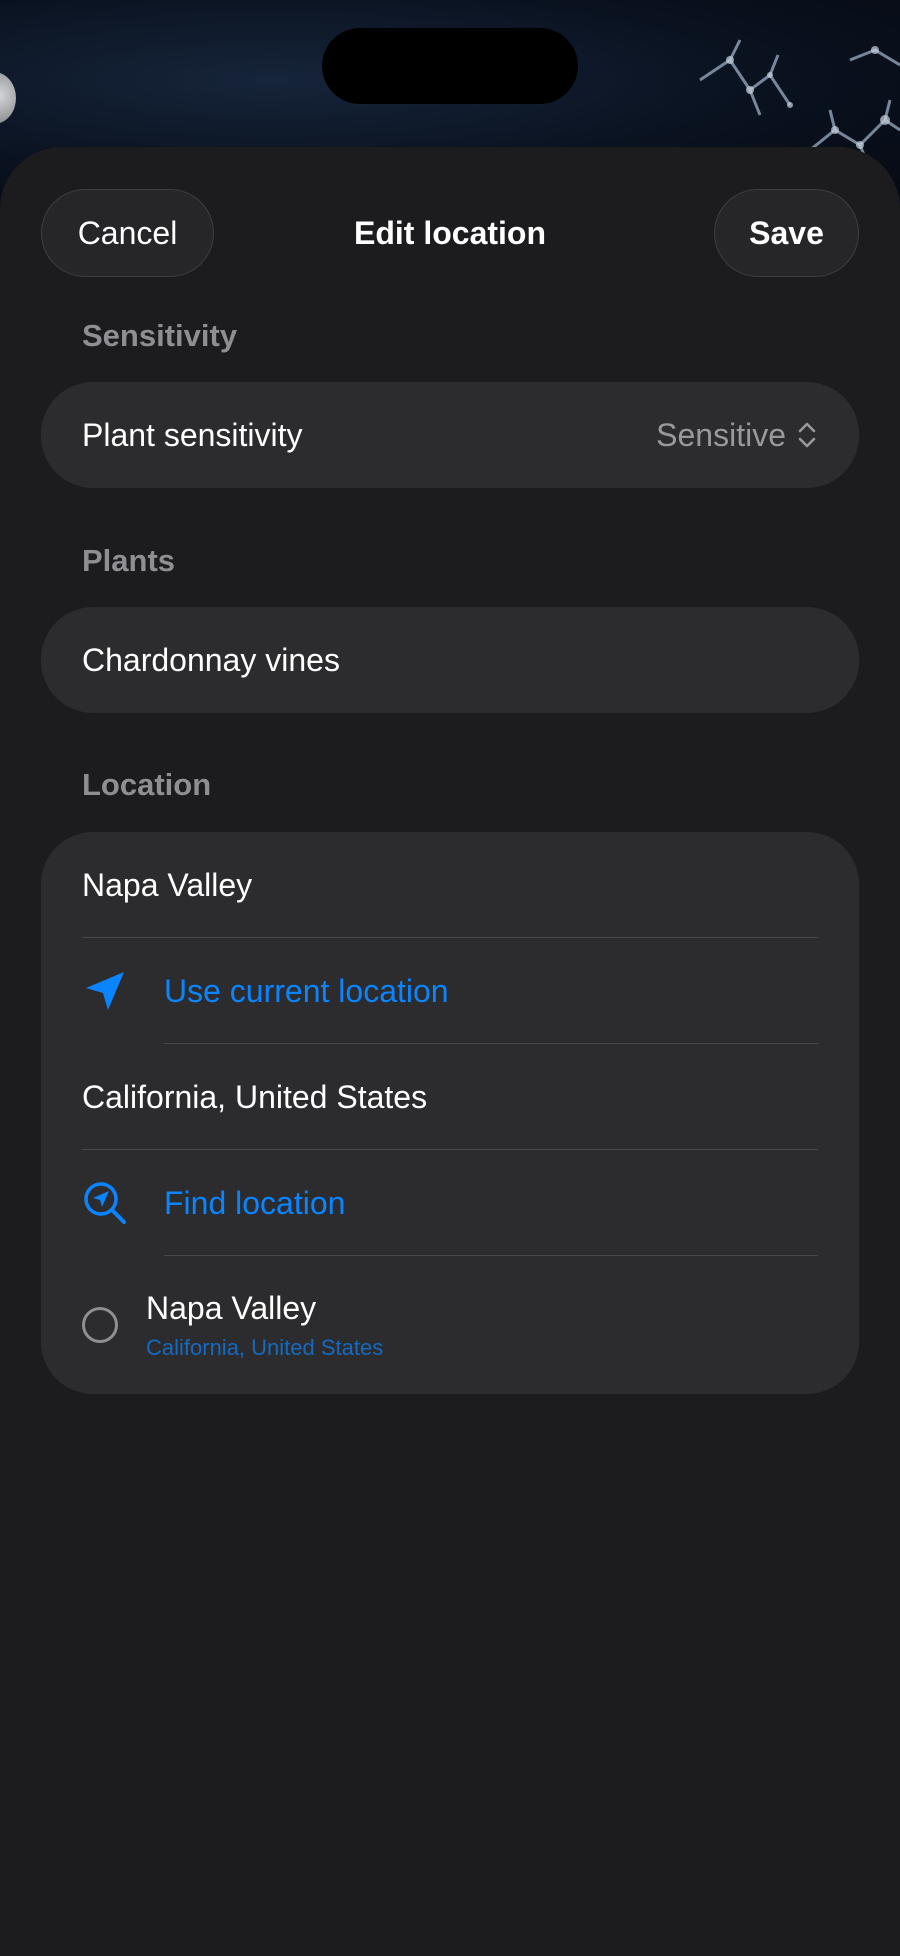 This screenshot has width=900, height=1956. What do you see at coordinates (721, 434) in the screenshot?
I see `sensitivity-value: Sensitive` at bounding box center [721, 434].